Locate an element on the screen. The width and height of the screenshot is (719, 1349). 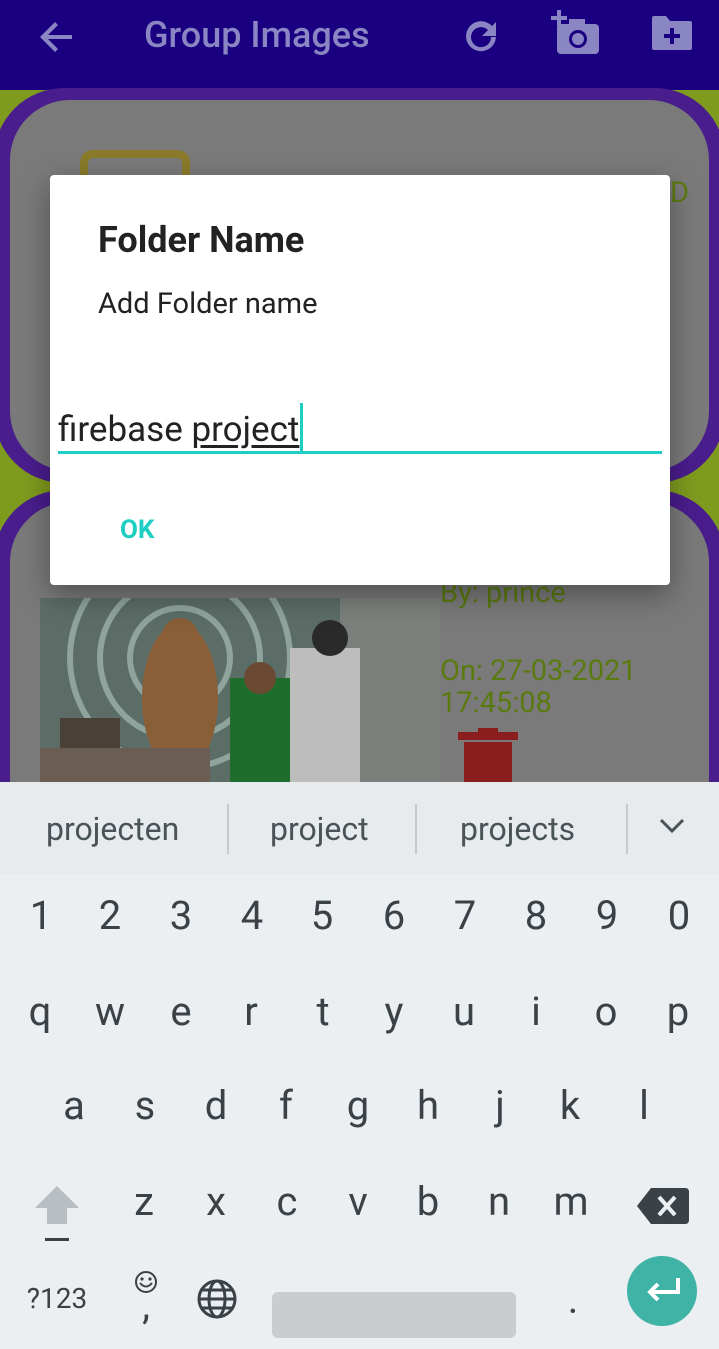
key-t: t is located at coordinates (323, 1011).